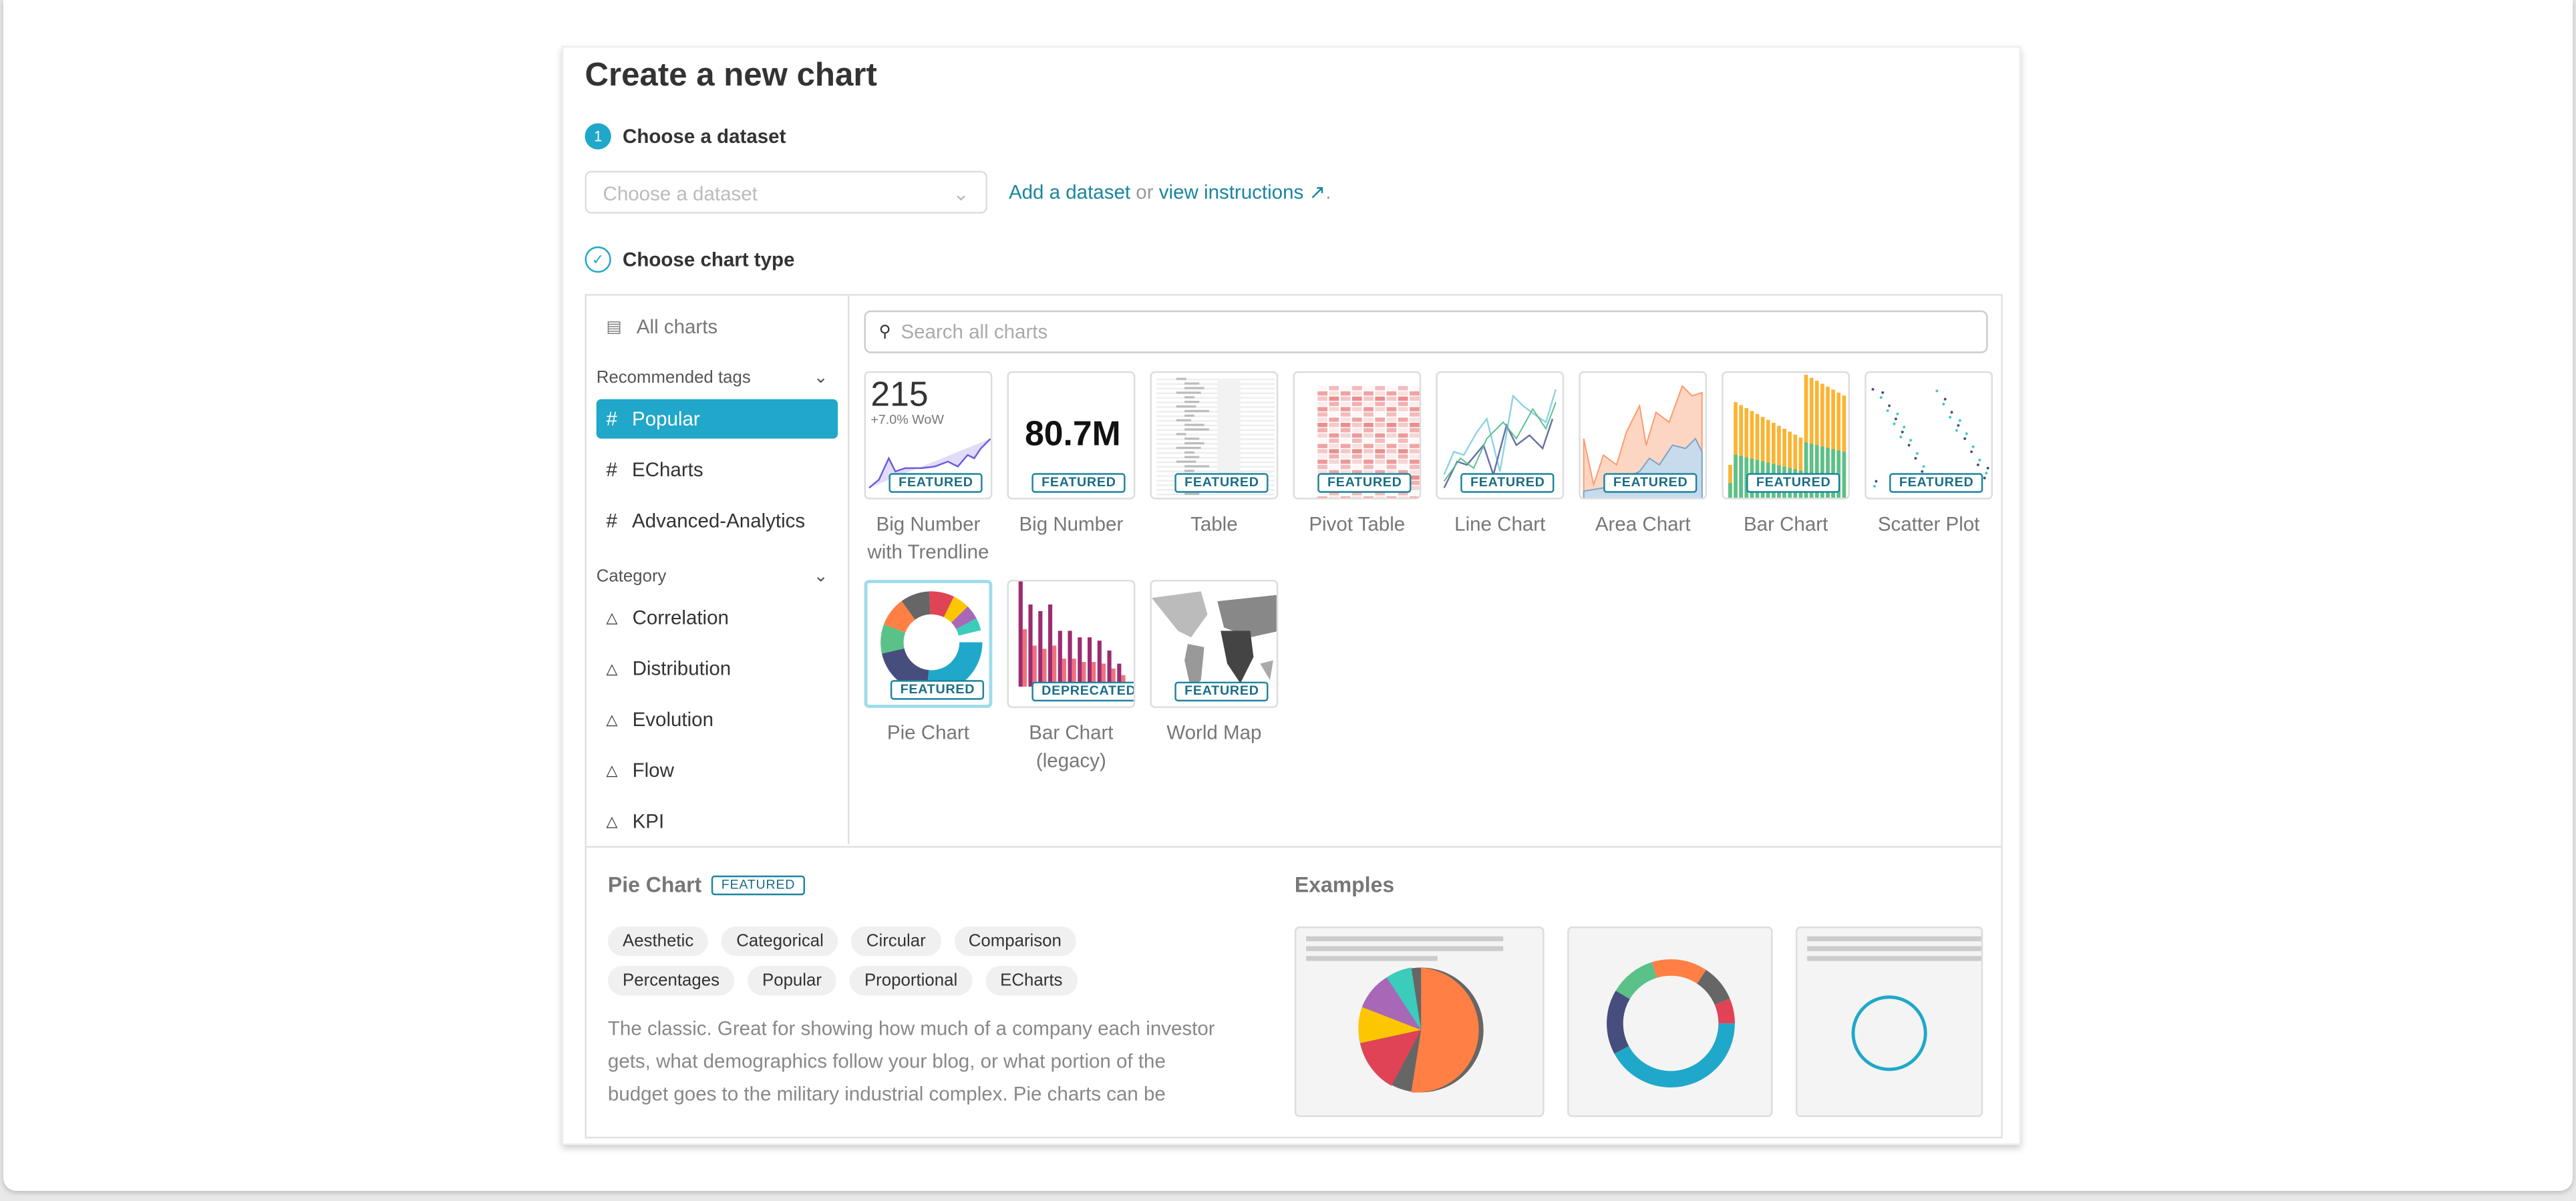 The height and width of the screenshot is (1201, 2576). Describe the element at coordinates (706, 884) in the screenshot. I see `selected-chart-title: Pie Chart FEATURED` at that location.